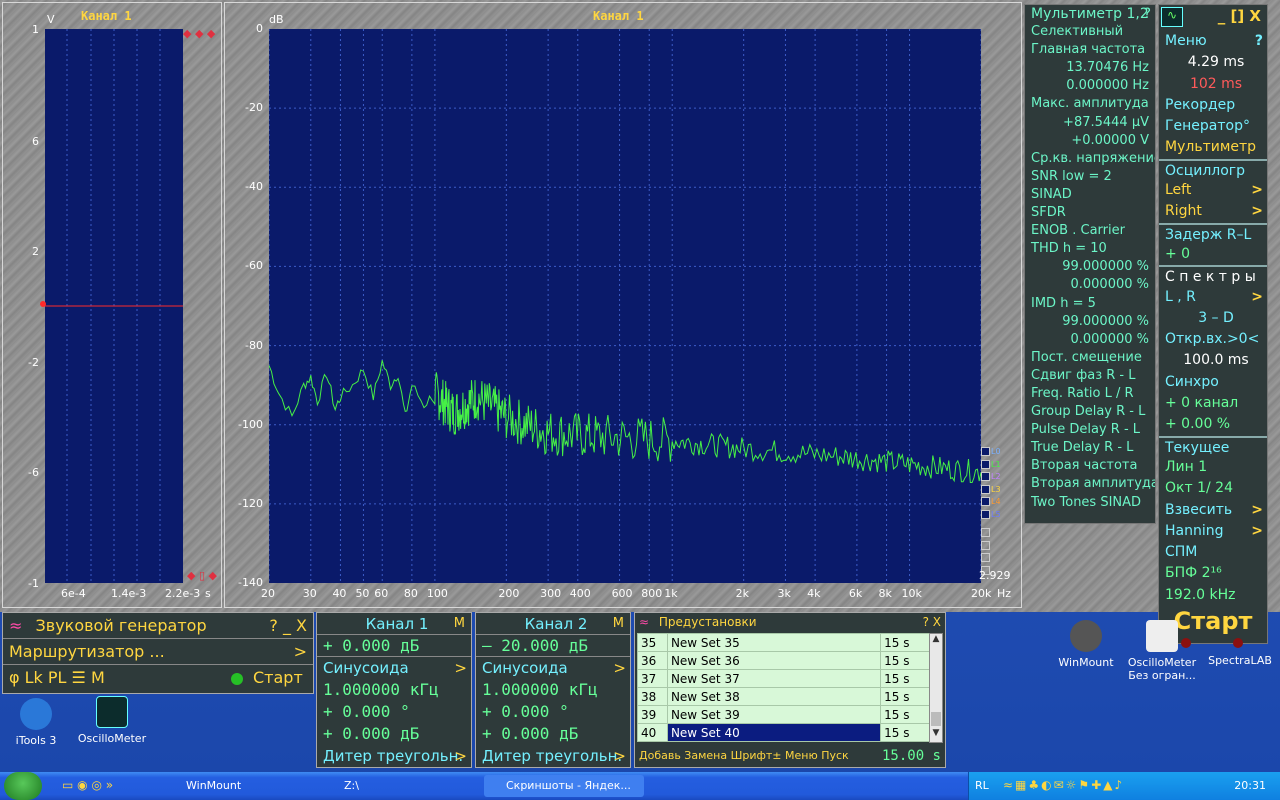 The width and height of the screenshot is (1280, 800). Describe the element at coordinates (1250, 785) in the screenshot. I see `clock: 20:31` at that location.